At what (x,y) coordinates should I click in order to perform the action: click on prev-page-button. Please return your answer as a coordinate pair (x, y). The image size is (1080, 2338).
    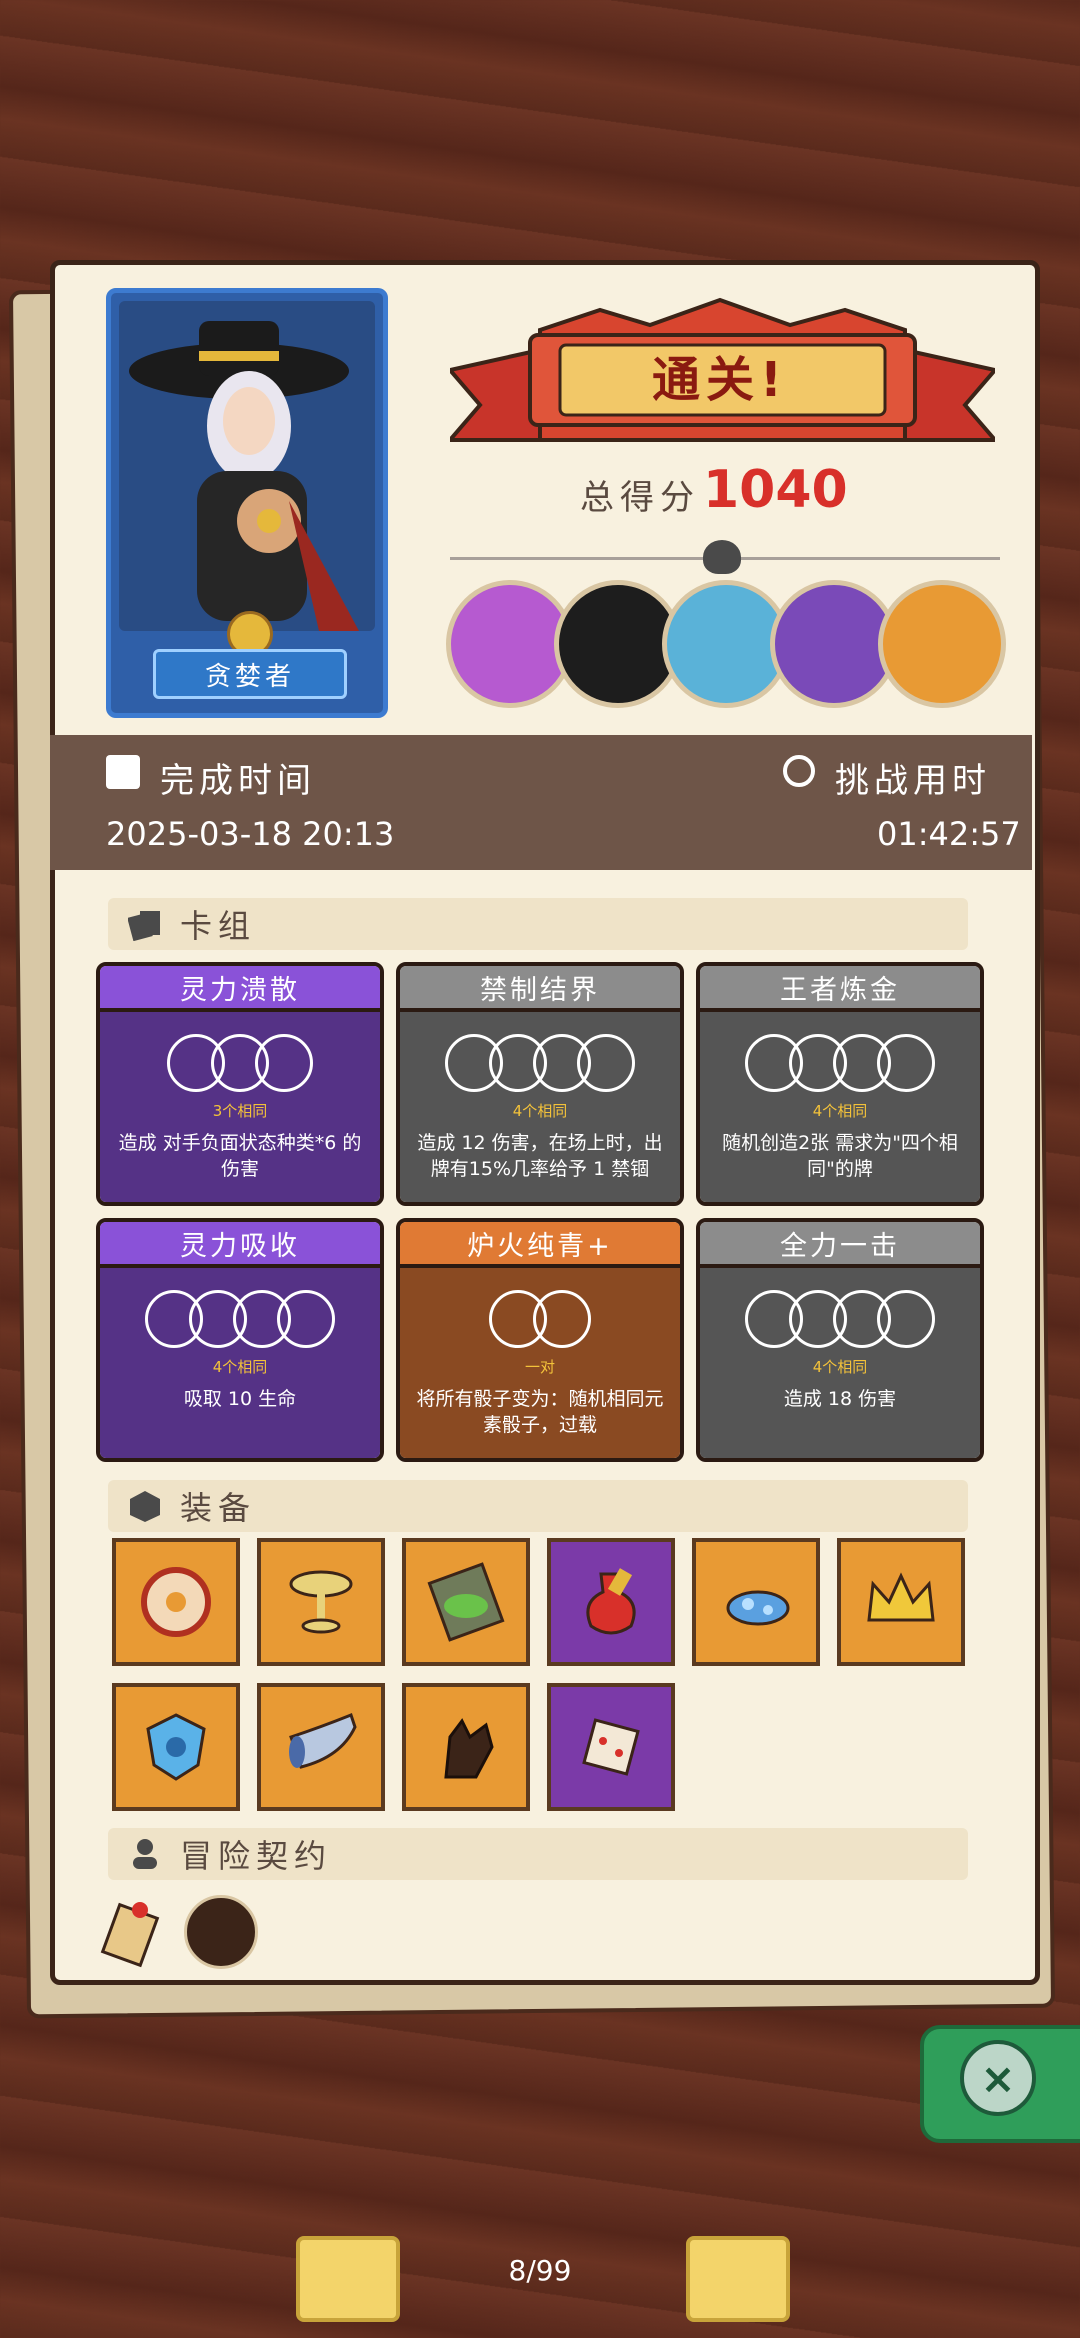
    Looking at the image, I should click on (348, 2279).